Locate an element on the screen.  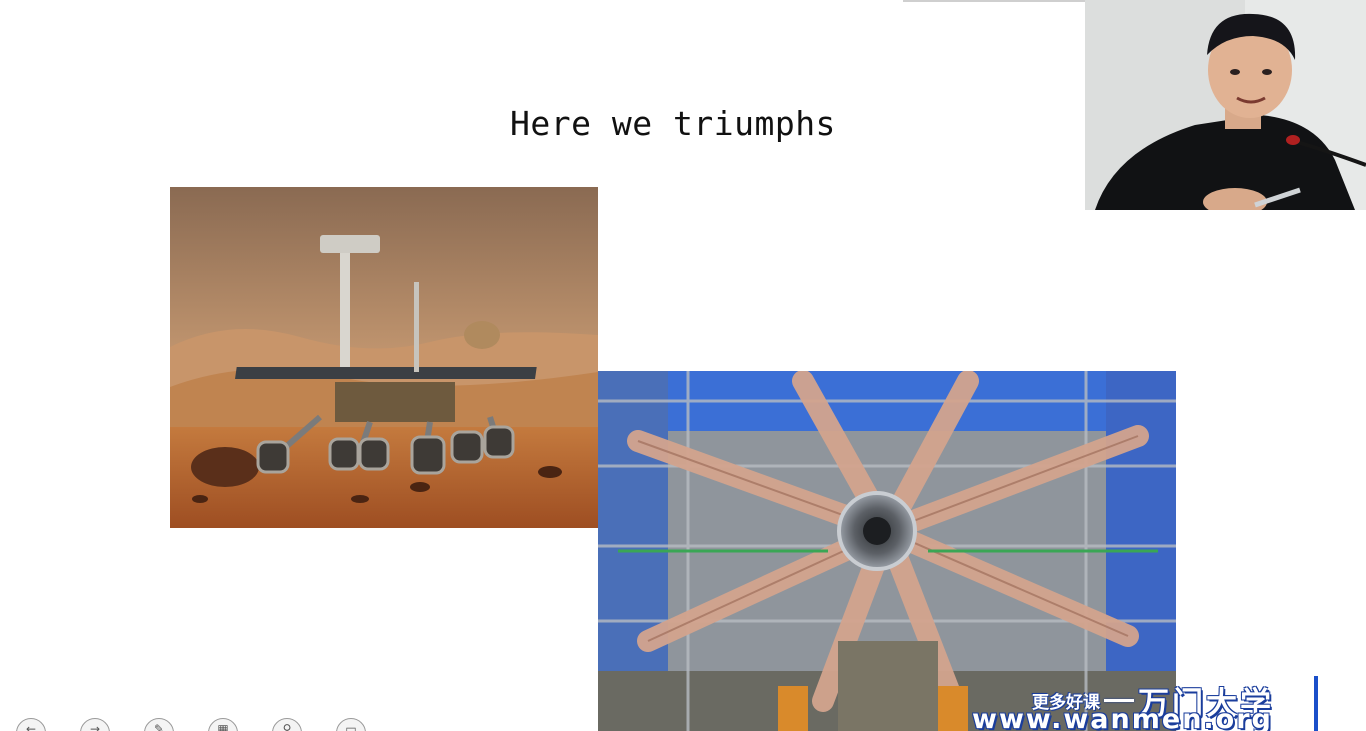
zoom-icon: ⚲ is located at coordinates (287, 724).